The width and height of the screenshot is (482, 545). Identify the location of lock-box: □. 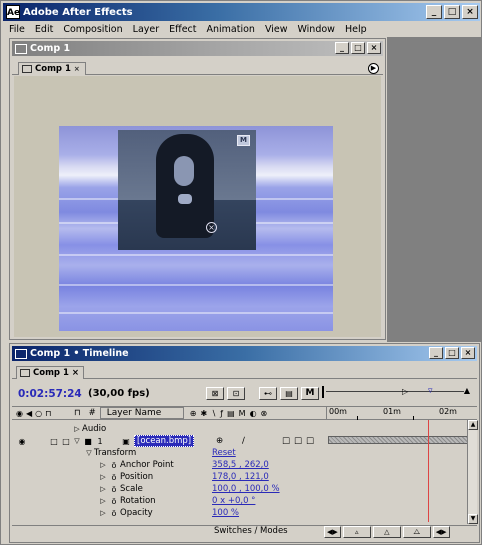
(66, 441).